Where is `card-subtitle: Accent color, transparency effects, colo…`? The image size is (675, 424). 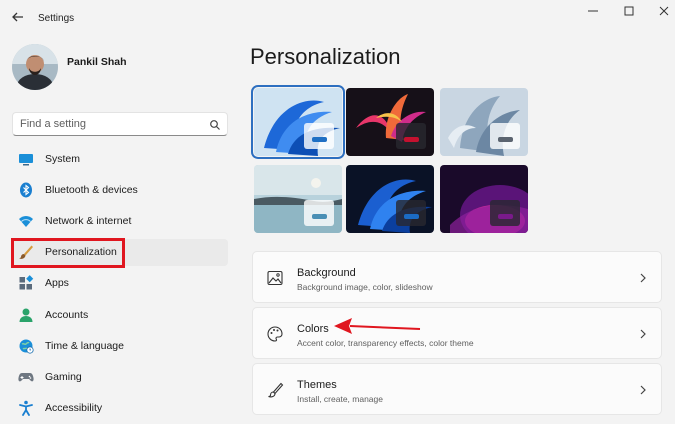 card-subtitle: Accent color, transparency effects, colo… is located at coordinates (385, 343).